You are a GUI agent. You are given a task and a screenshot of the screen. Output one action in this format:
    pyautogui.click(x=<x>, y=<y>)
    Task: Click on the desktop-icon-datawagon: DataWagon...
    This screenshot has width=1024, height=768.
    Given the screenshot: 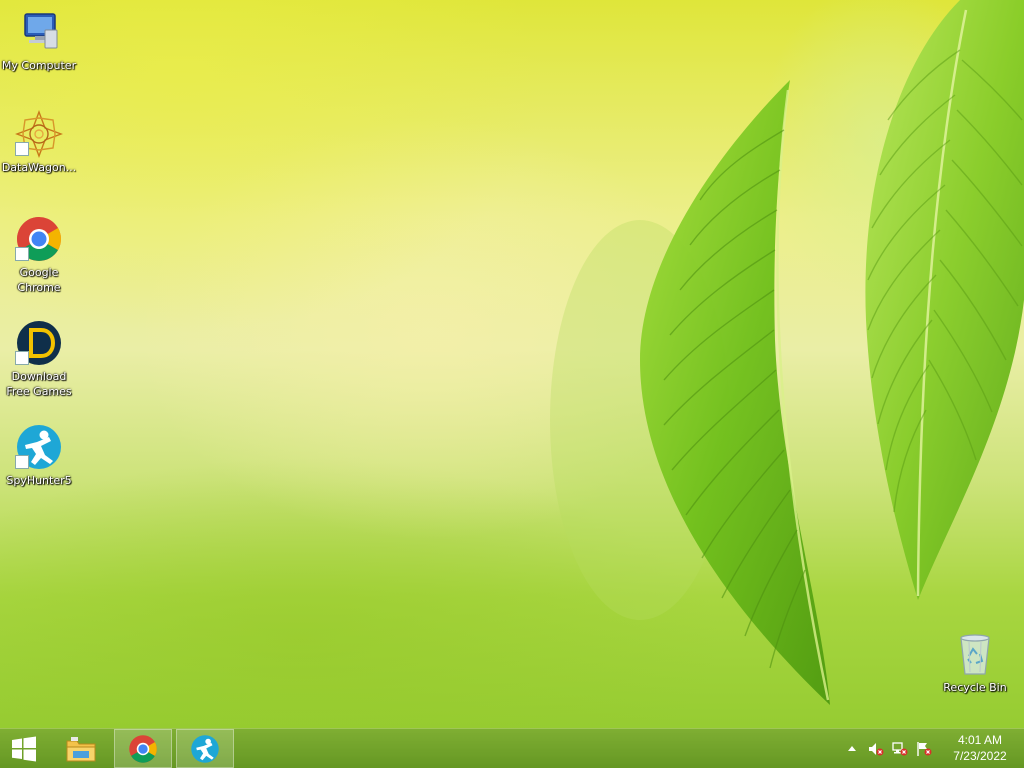 What is the action you would take?
    pyautogui.click(x=39, y=142)
    